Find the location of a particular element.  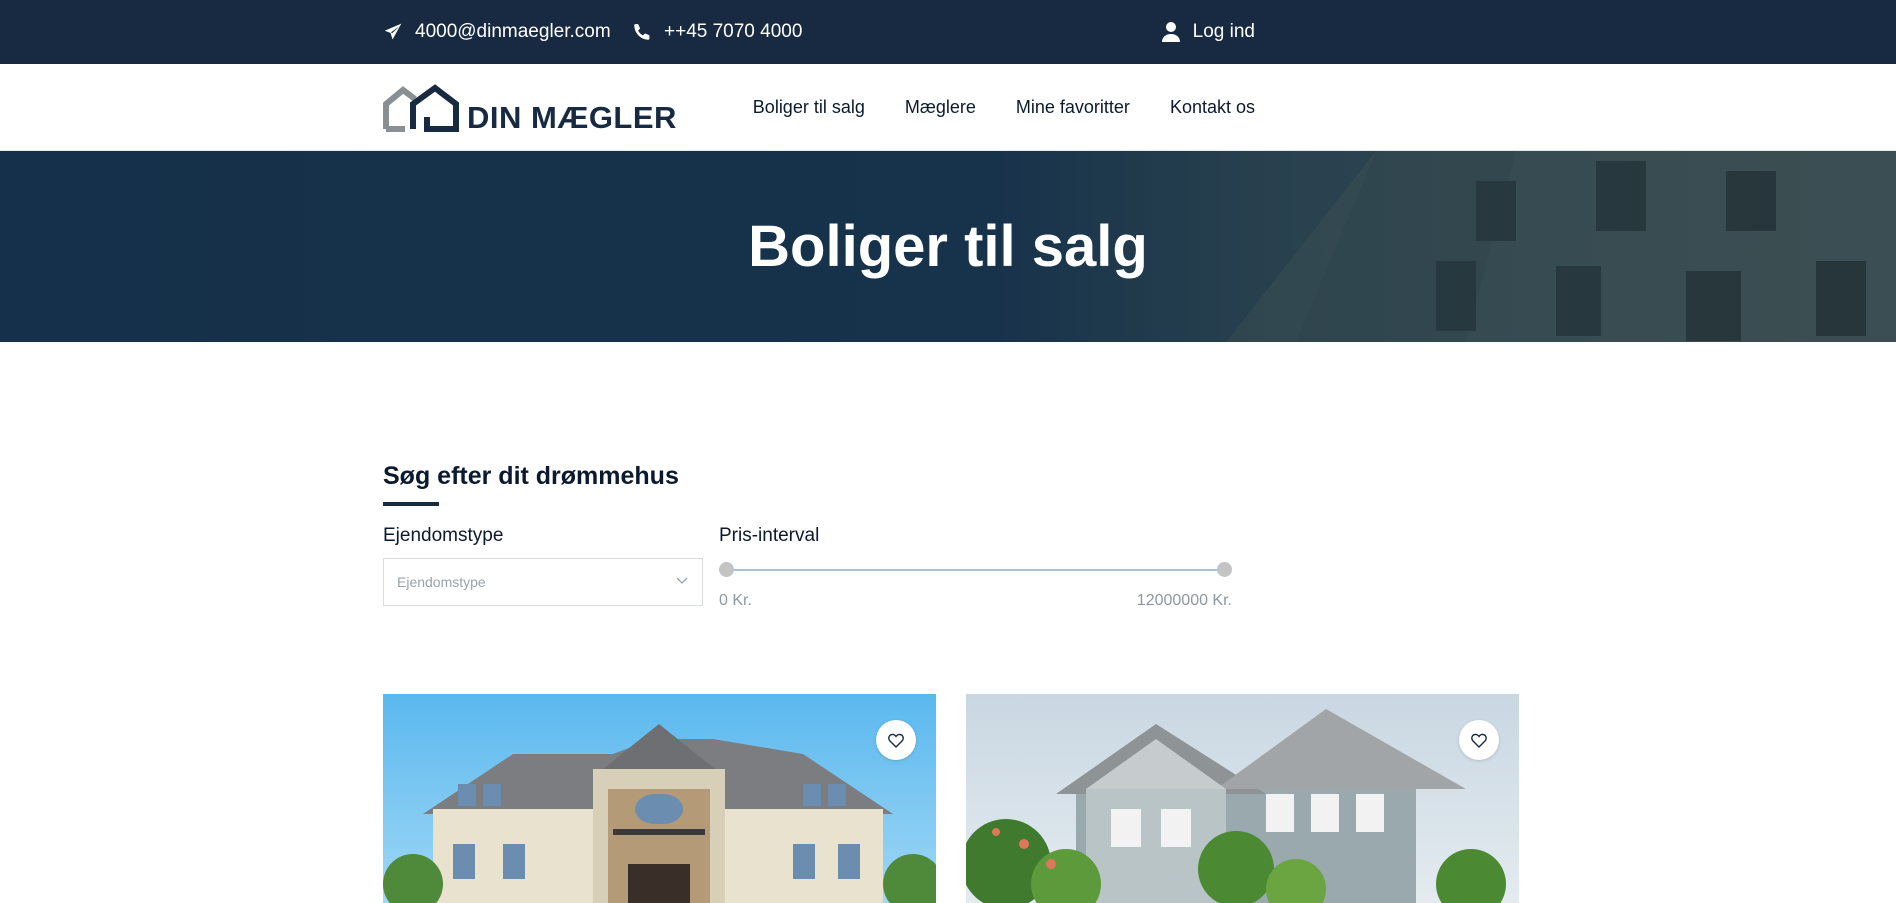

paper-plane-icon is located at coordinates (393, 31).